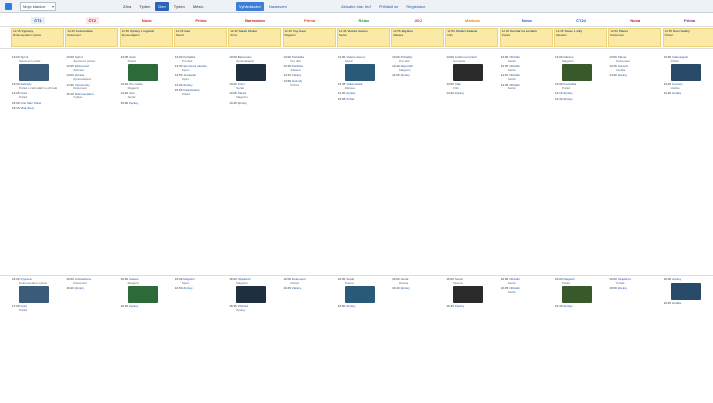  Describe the element at coordinates (356, 6) in the screenshot. I see `top-link: Aktuální čas: teď` at that location.